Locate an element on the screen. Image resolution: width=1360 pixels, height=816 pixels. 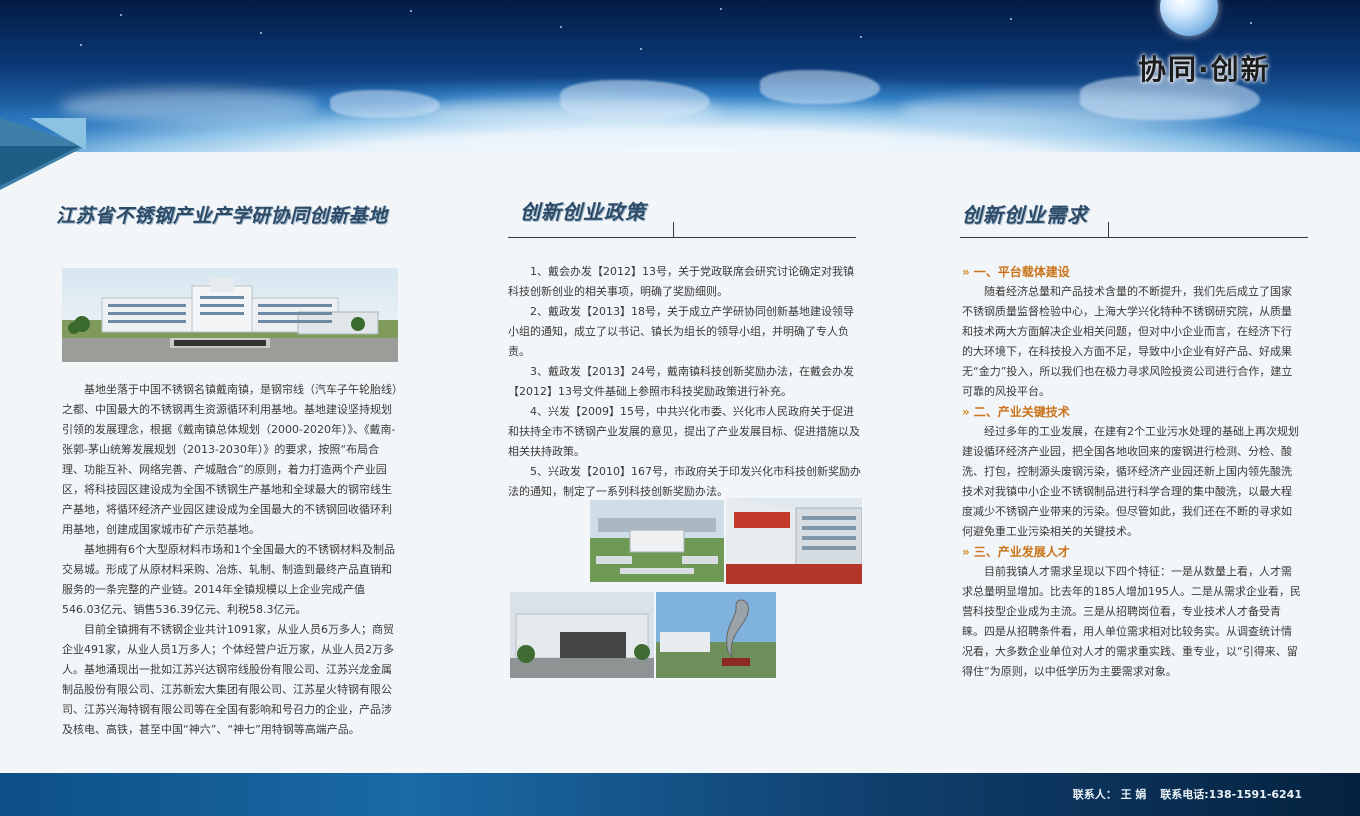
industrial-park-photo is located at coordinates (657, 541).